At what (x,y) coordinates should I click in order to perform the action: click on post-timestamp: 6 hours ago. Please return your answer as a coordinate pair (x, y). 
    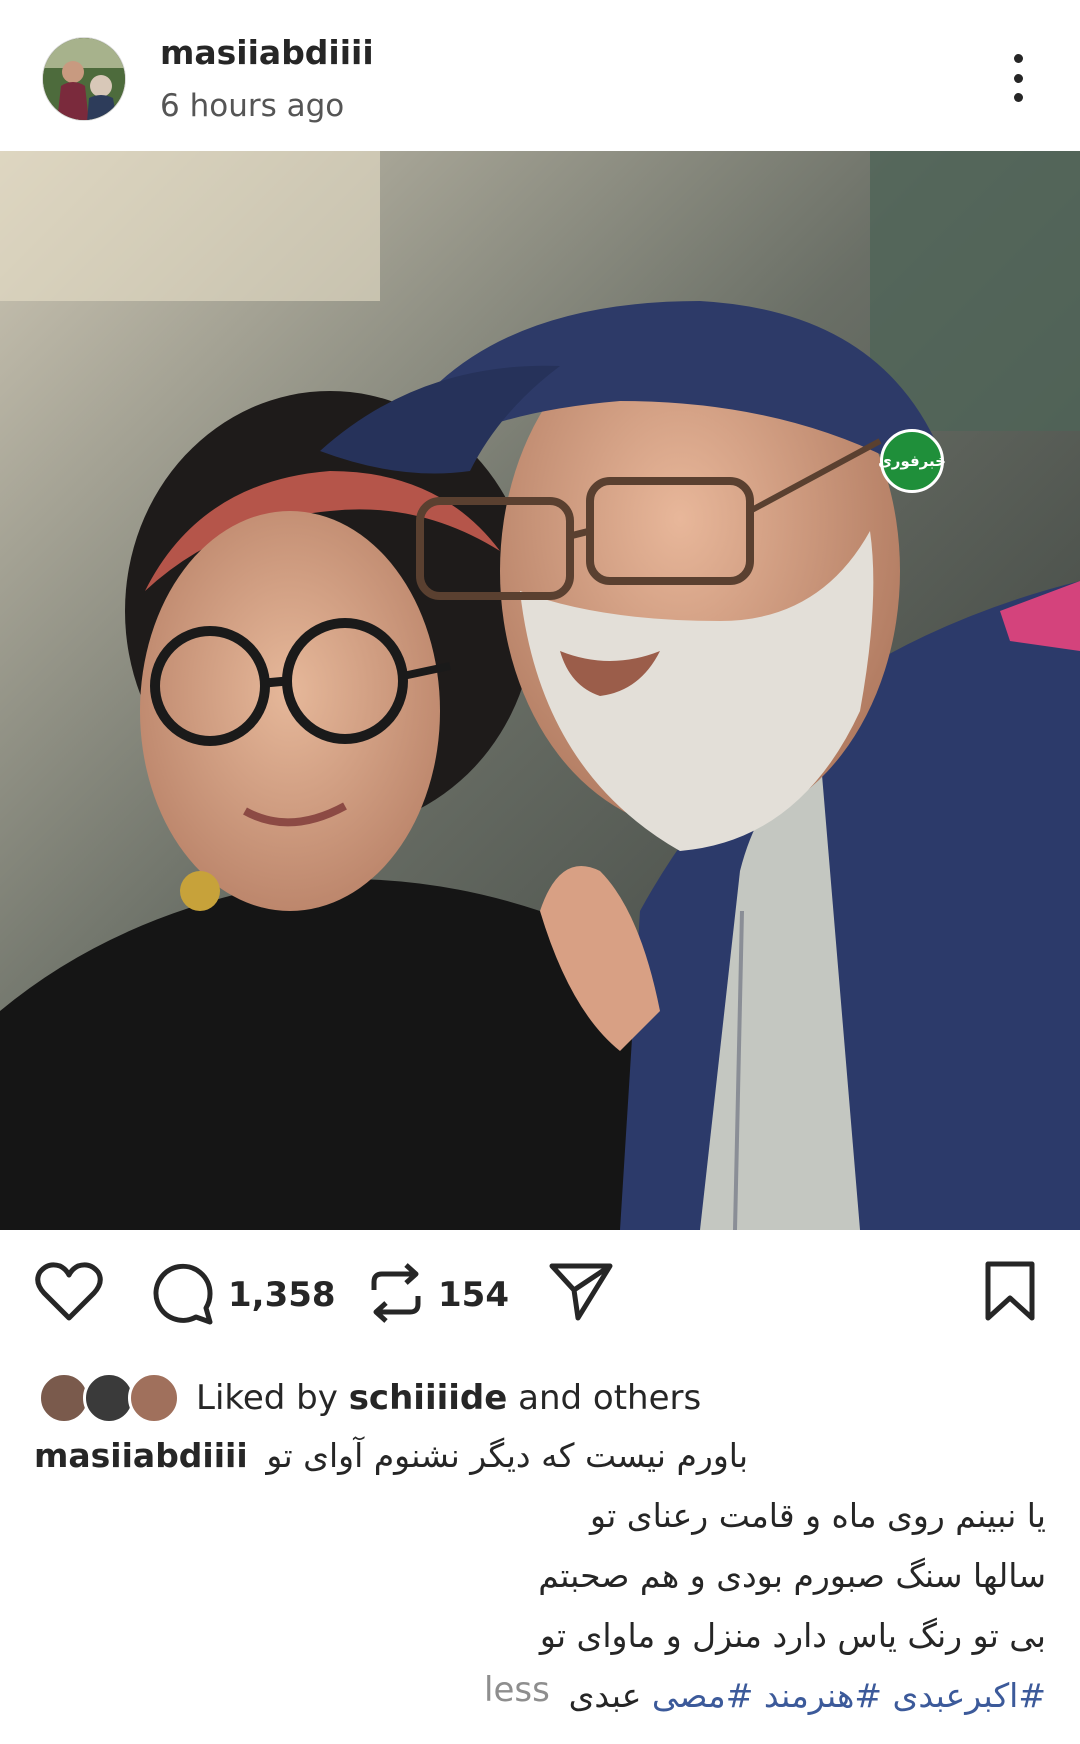
    Looking at the image, I should click on (252, 106).